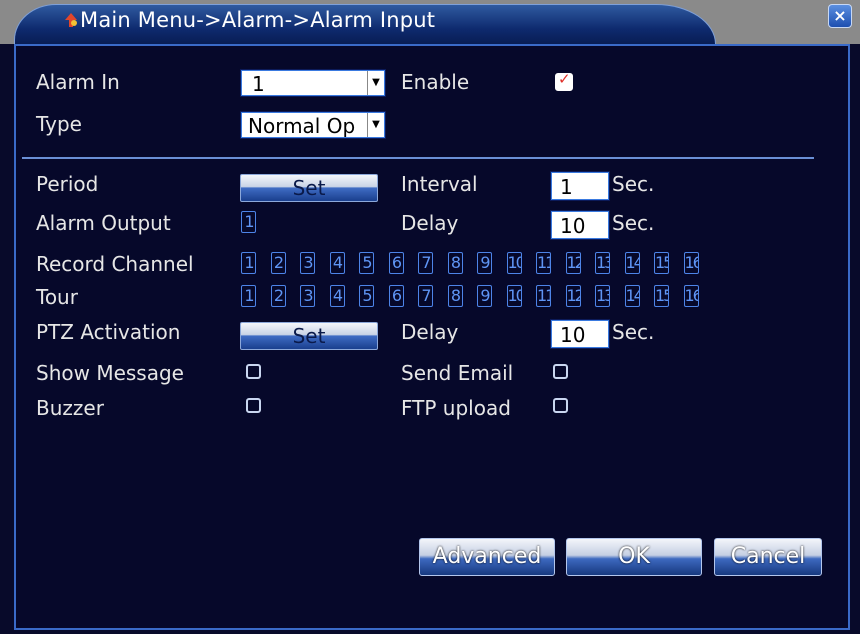  I want to click on interval-unit: Sec., so click(633, 184).